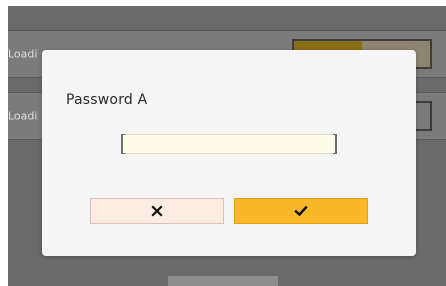 This screenshot has width=446, height=286. I want to click on cancel-button, so click(157, 211).